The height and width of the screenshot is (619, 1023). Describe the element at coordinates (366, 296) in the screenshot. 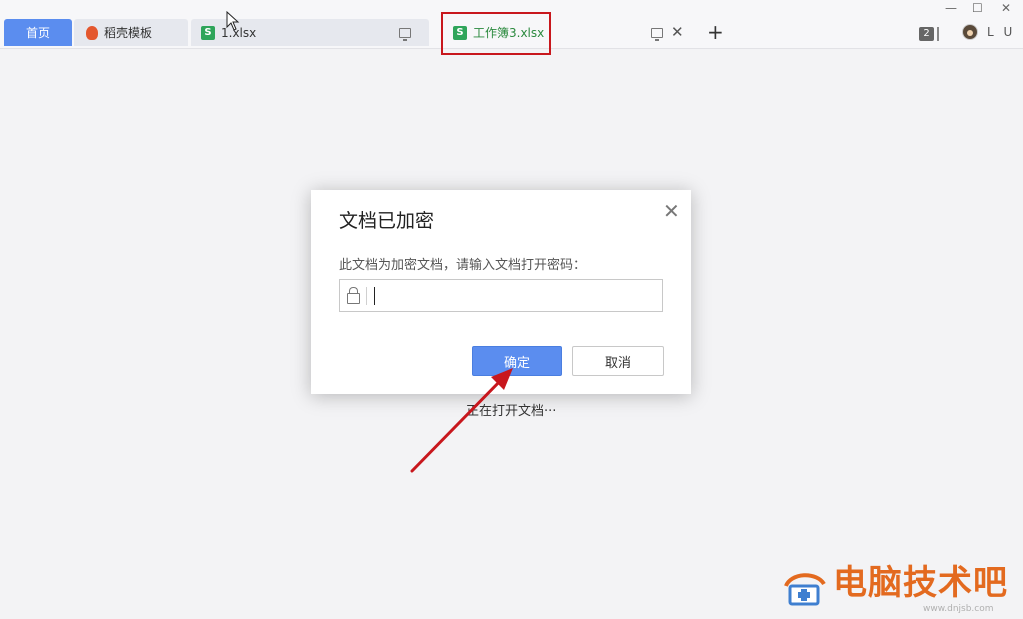

I see `field-divider` at that location.